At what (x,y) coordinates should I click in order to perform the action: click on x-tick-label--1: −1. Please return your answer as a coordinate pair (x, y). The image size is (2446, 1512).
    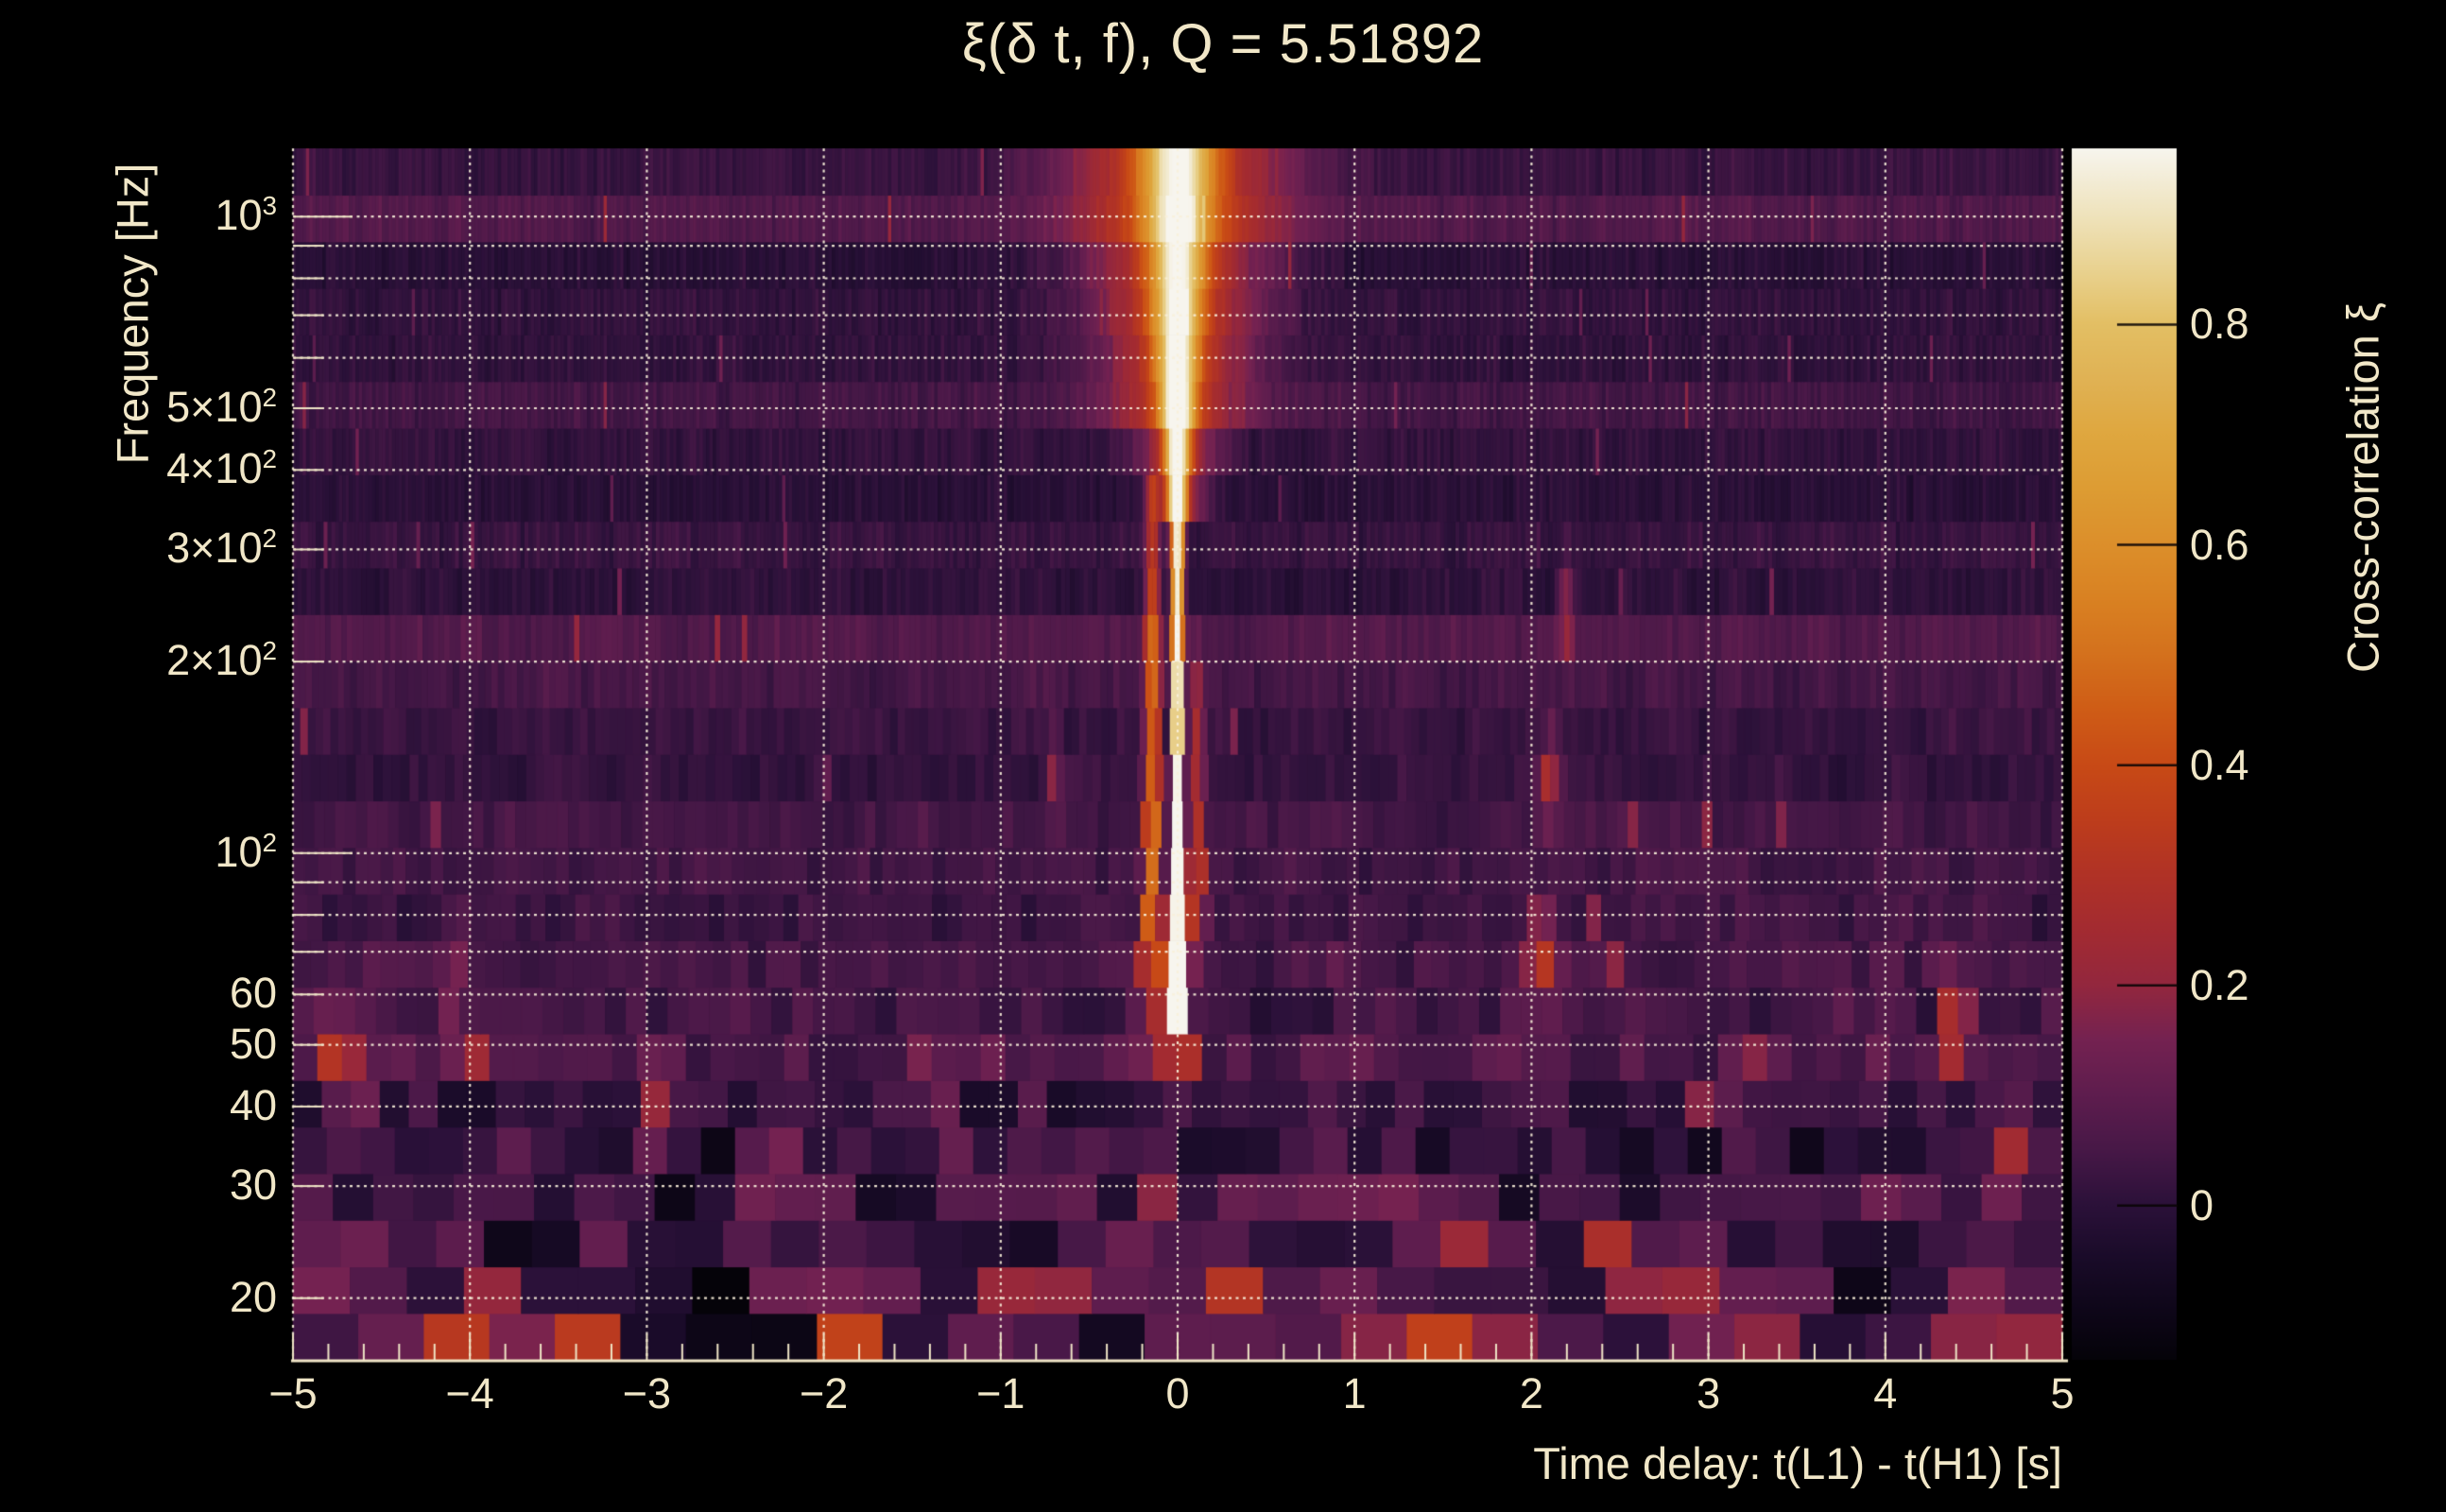
    Looking at the image, I should click on (1000, 1393).